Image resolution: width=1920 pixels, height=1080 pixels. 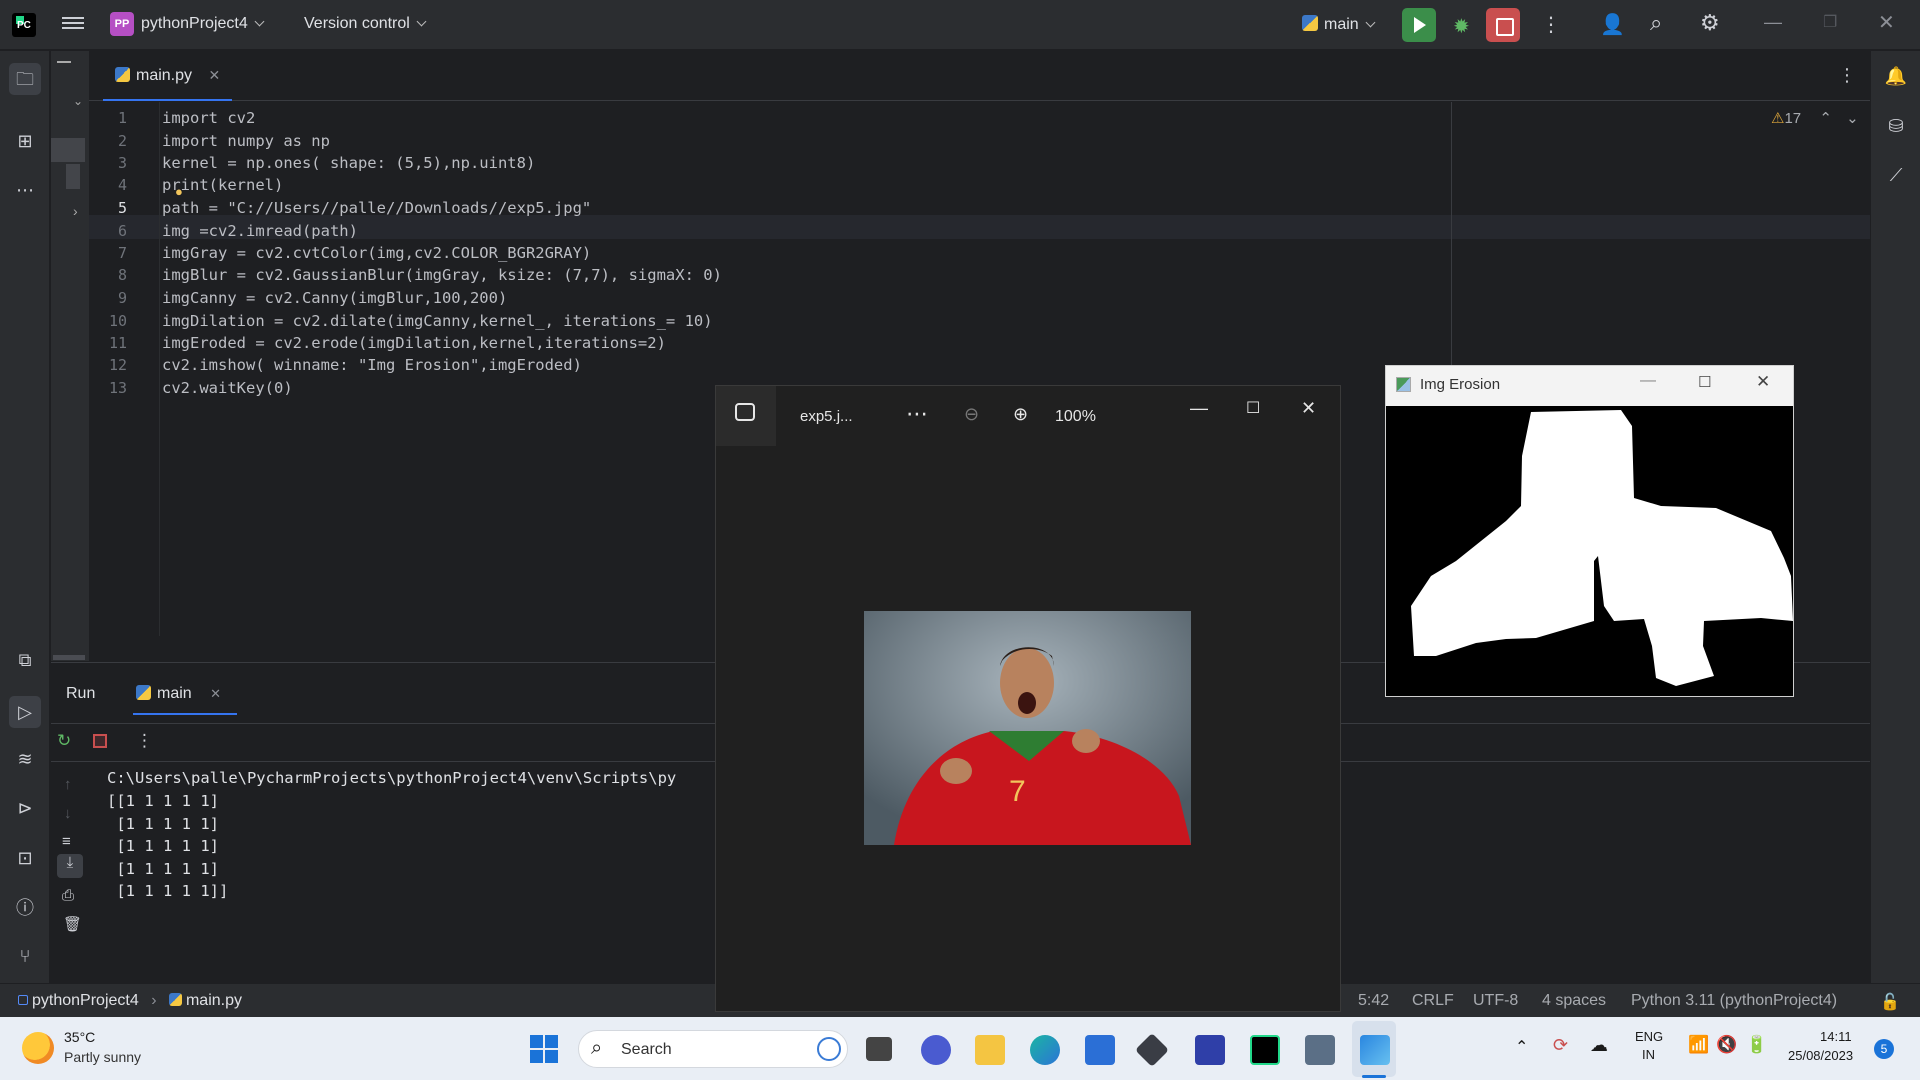 What do you see at coordinates (73, 24) in the screenshot?
I see `main-menu-icon` at bounding box center [73, 24].